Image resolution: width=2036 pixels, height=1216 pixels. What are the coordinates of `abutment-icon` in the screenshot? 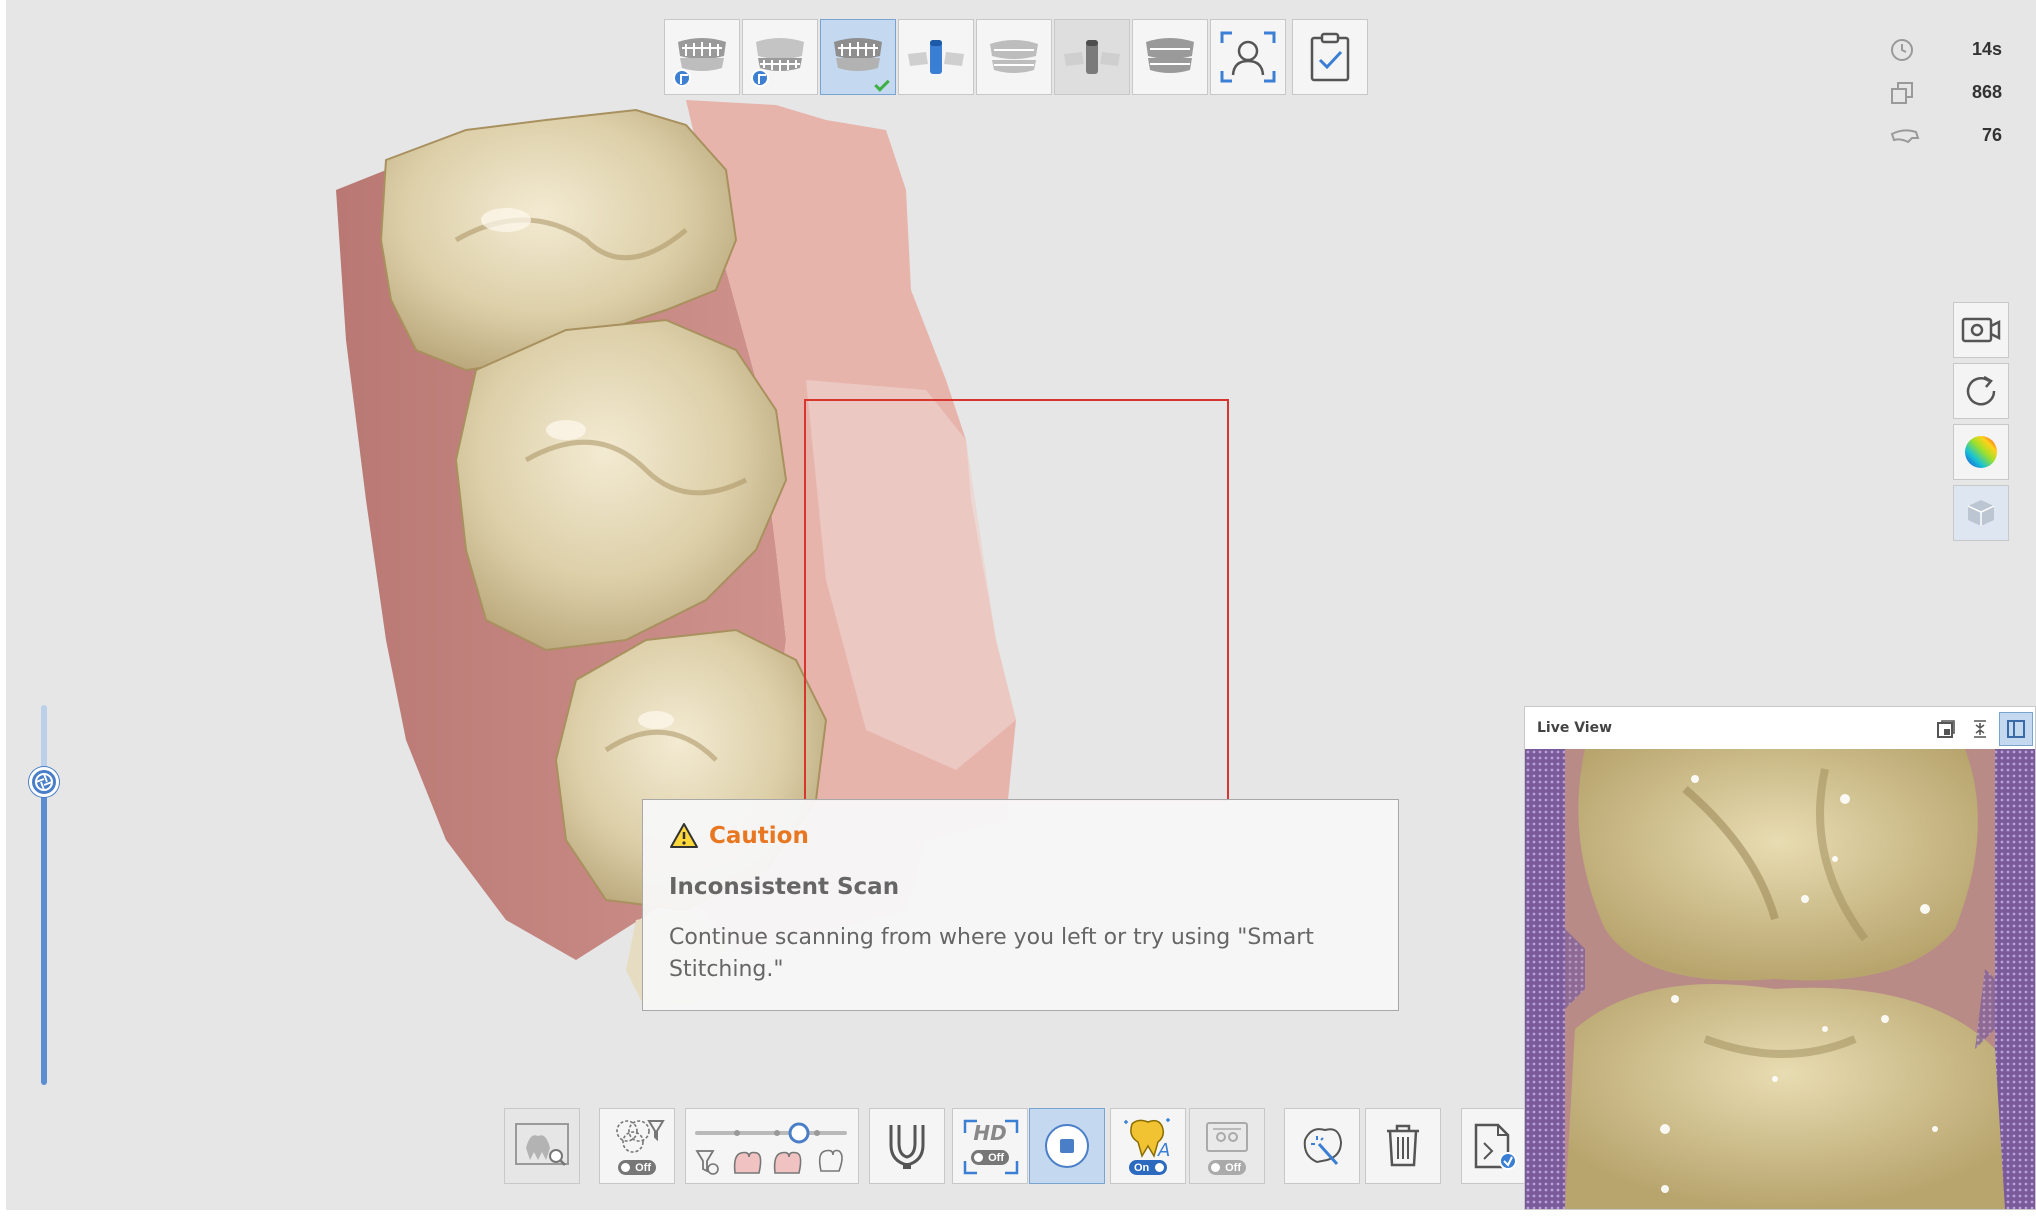 It's located at (1092, 57).